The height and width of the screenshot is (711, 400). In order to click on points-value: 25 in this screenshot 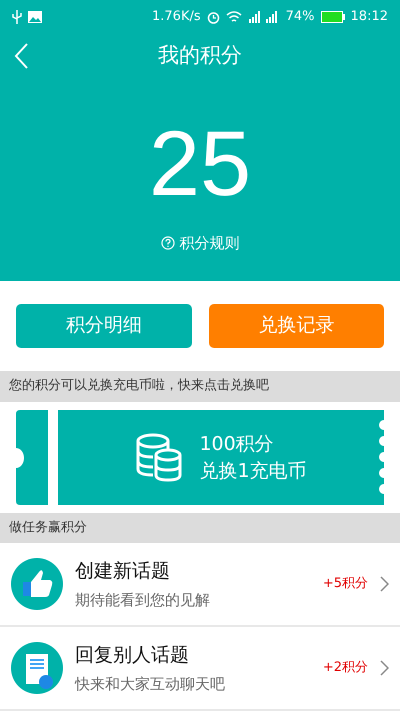, I will do `click(200, 164)`.